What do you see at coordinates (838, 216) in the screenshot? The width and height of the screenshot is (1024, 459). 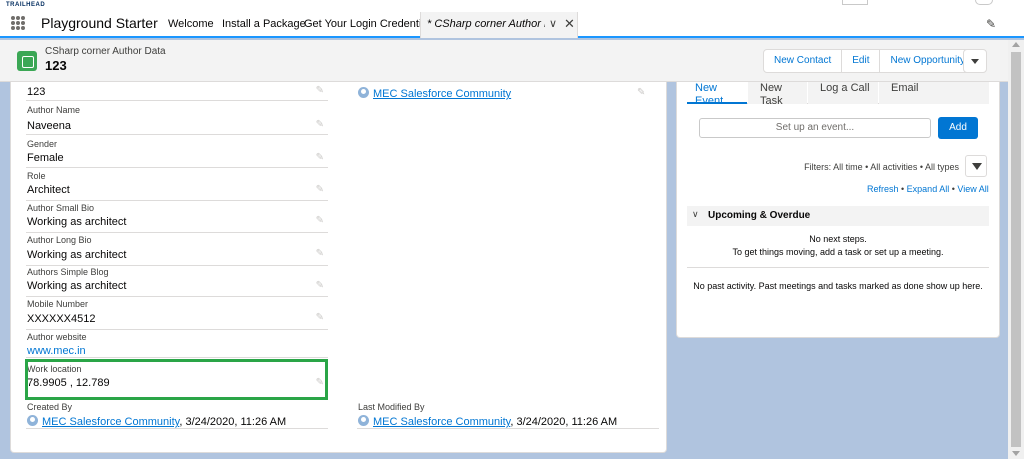 I see `upcoming-overdue-section: ∨ Upcoming & Overdue` at bounding box center [838, 216].